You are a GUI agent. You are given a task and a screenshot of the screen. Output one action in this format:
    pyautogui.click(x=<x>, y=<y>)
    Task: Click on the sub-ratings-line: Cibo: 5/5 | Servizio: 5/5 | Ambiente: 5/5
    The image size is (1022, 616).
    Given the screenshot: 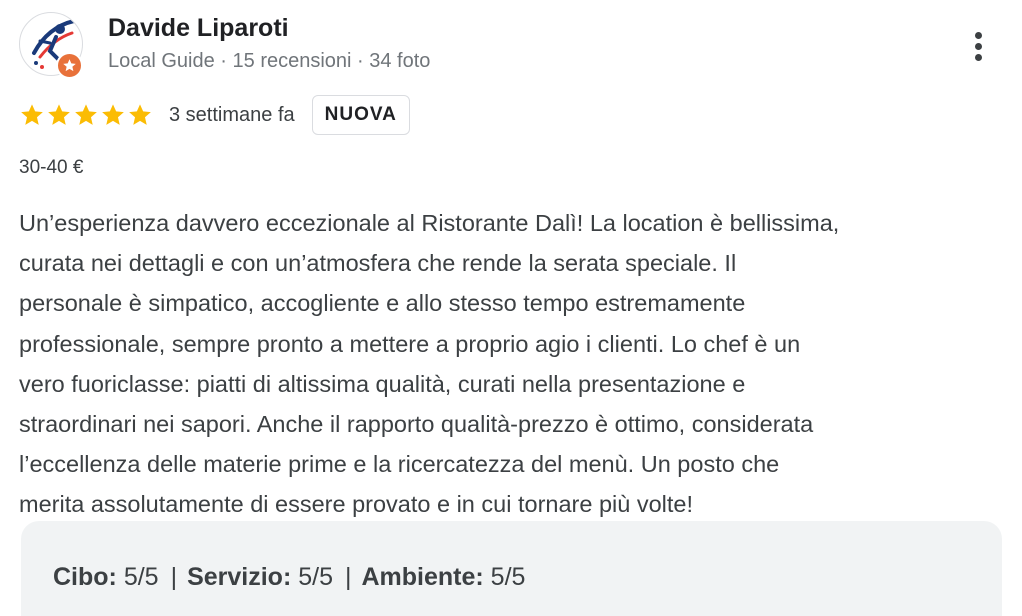 What is the action you would take?
    pyautogui.click(x=289, y=577)
    